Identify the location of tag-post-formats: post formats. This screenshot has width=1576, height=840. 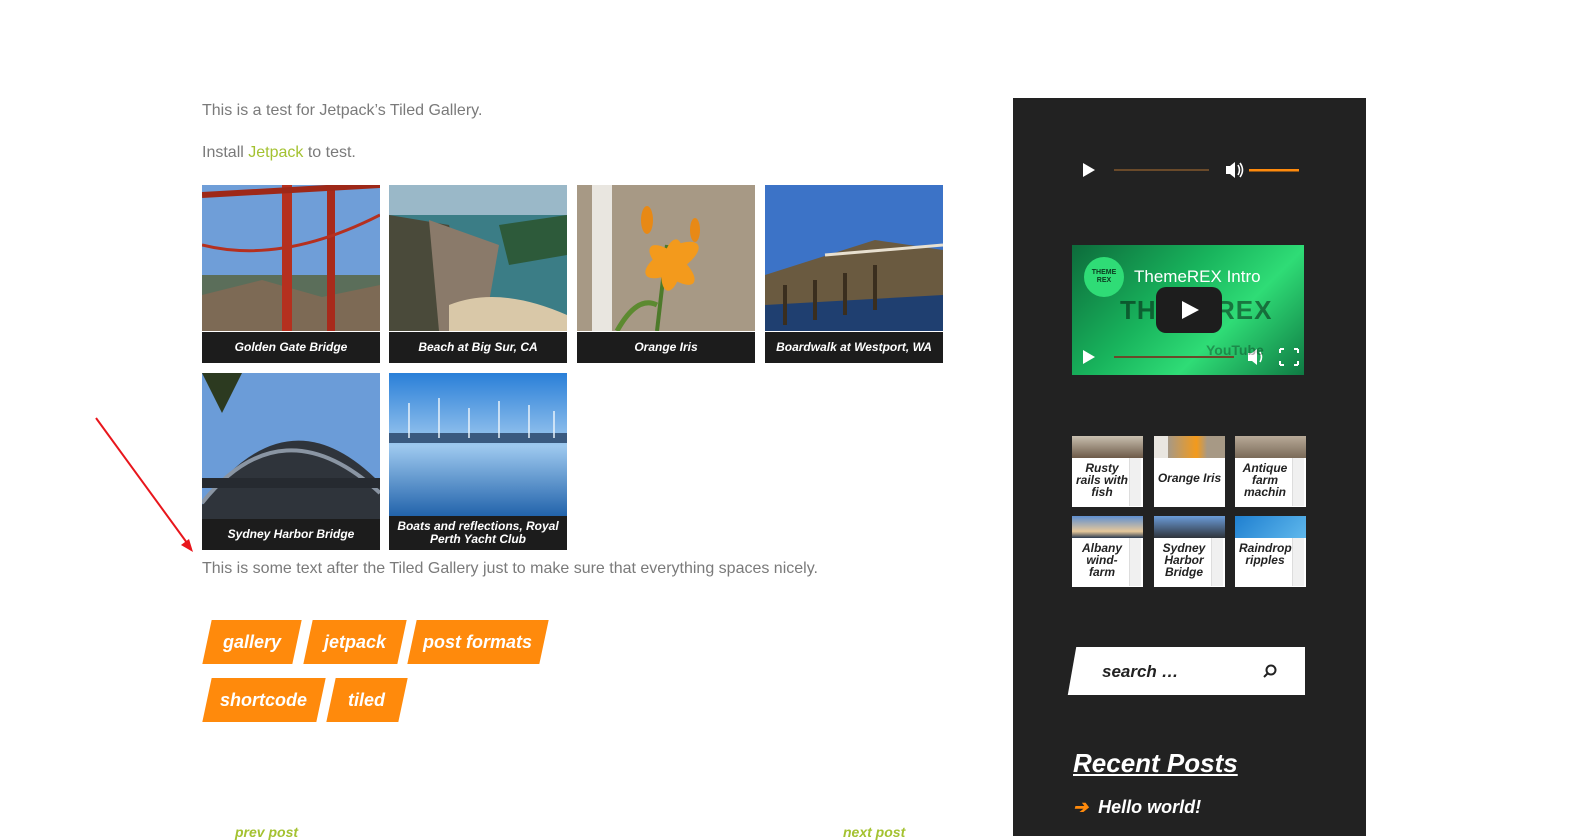
(478, 642).